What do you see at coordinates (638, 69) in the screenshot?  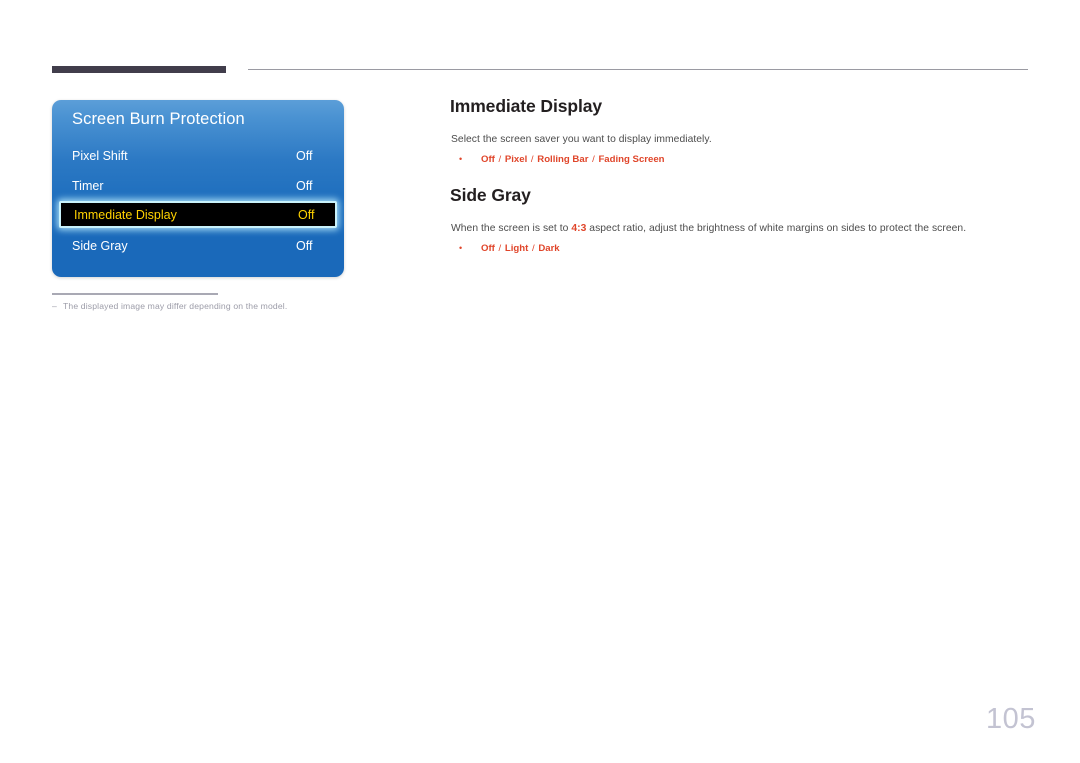 I see `header-divider-rule` at bounding box center [638, 69].